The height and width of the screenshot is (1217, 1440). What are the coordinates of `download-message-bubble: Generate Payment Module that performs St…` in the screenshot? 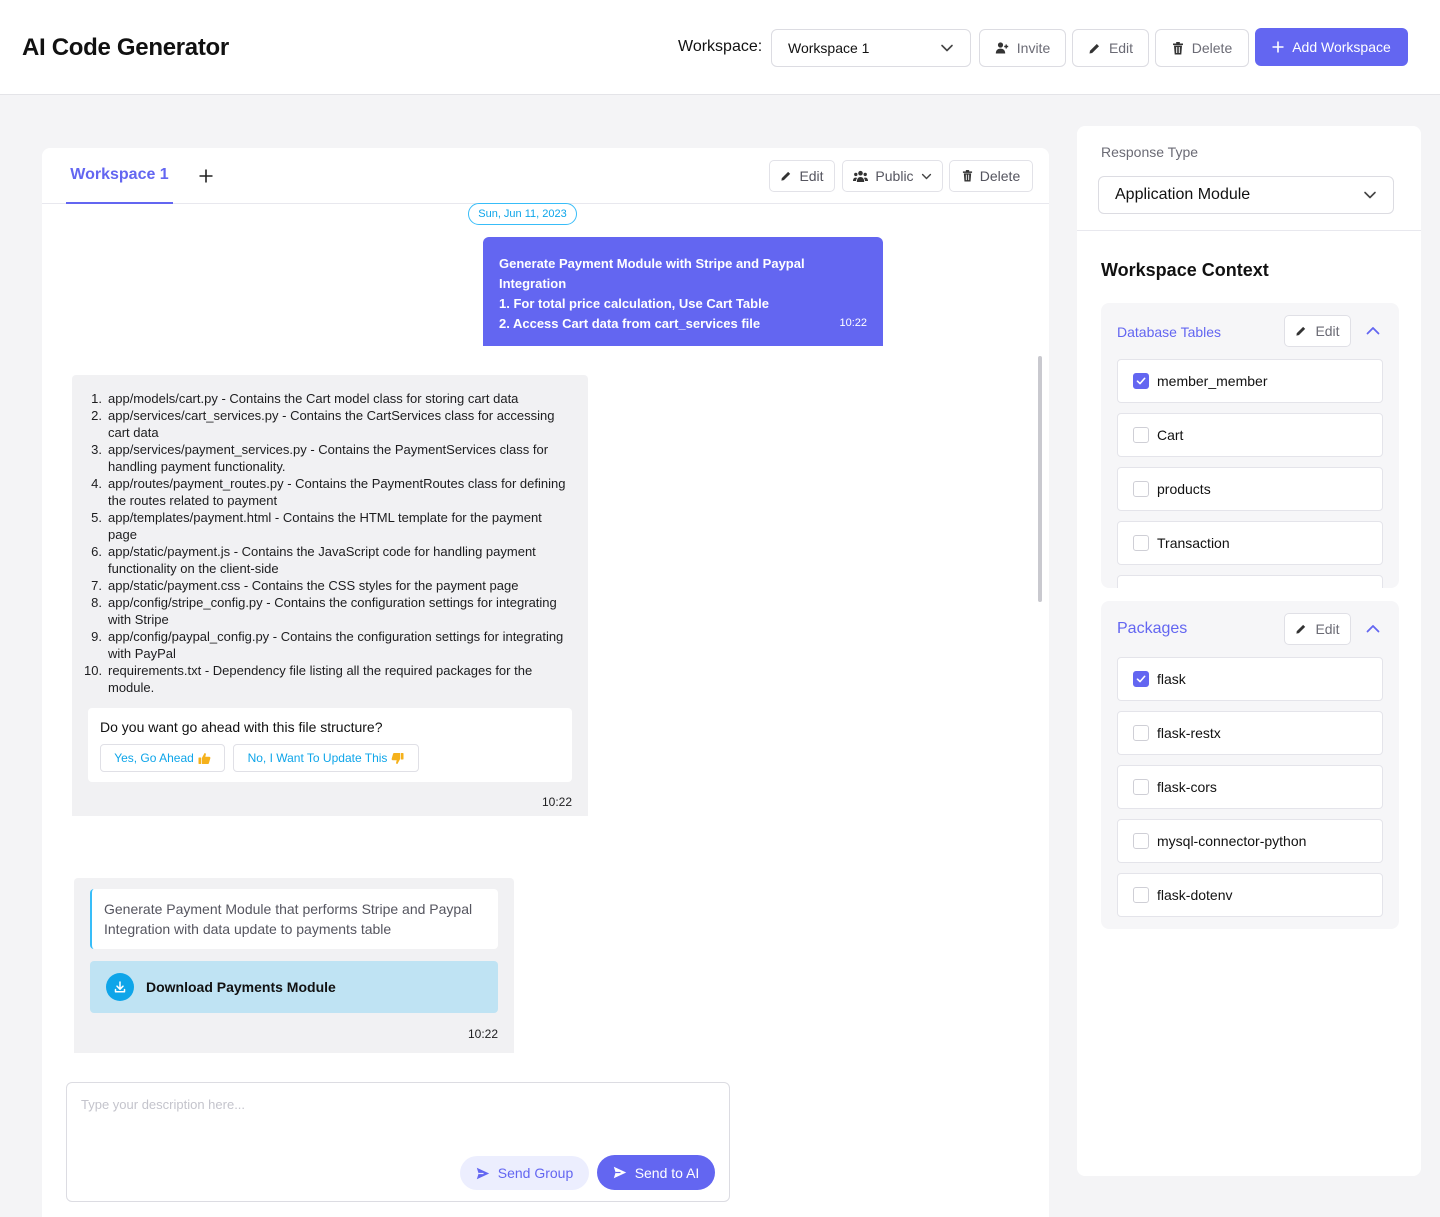 It's located at (294, 965).